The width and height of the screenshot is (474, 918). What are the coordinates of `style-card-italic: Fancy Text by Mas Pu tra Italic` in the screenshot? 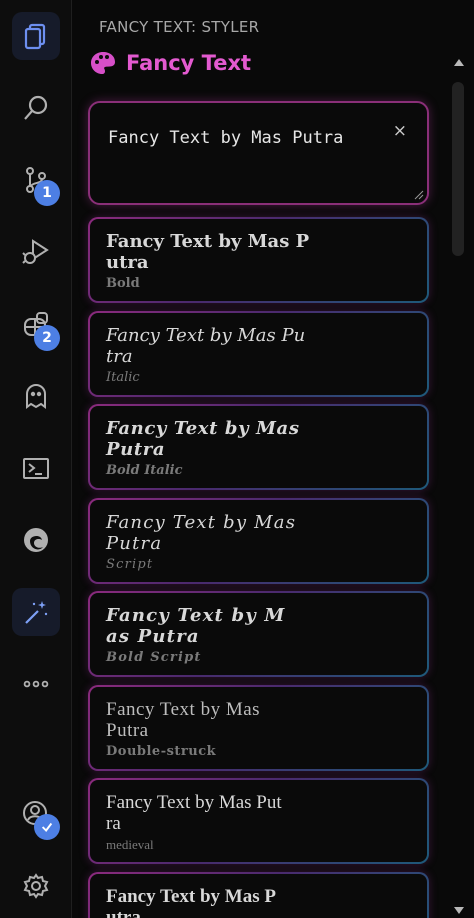 It's located at (258, 354).